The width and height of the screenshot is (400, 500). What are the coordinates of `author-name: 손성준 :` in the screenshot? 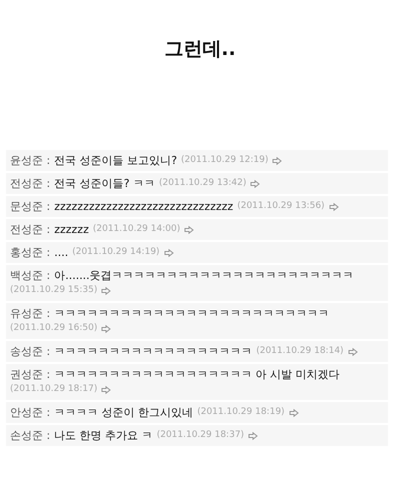 It's located at (30, 435).